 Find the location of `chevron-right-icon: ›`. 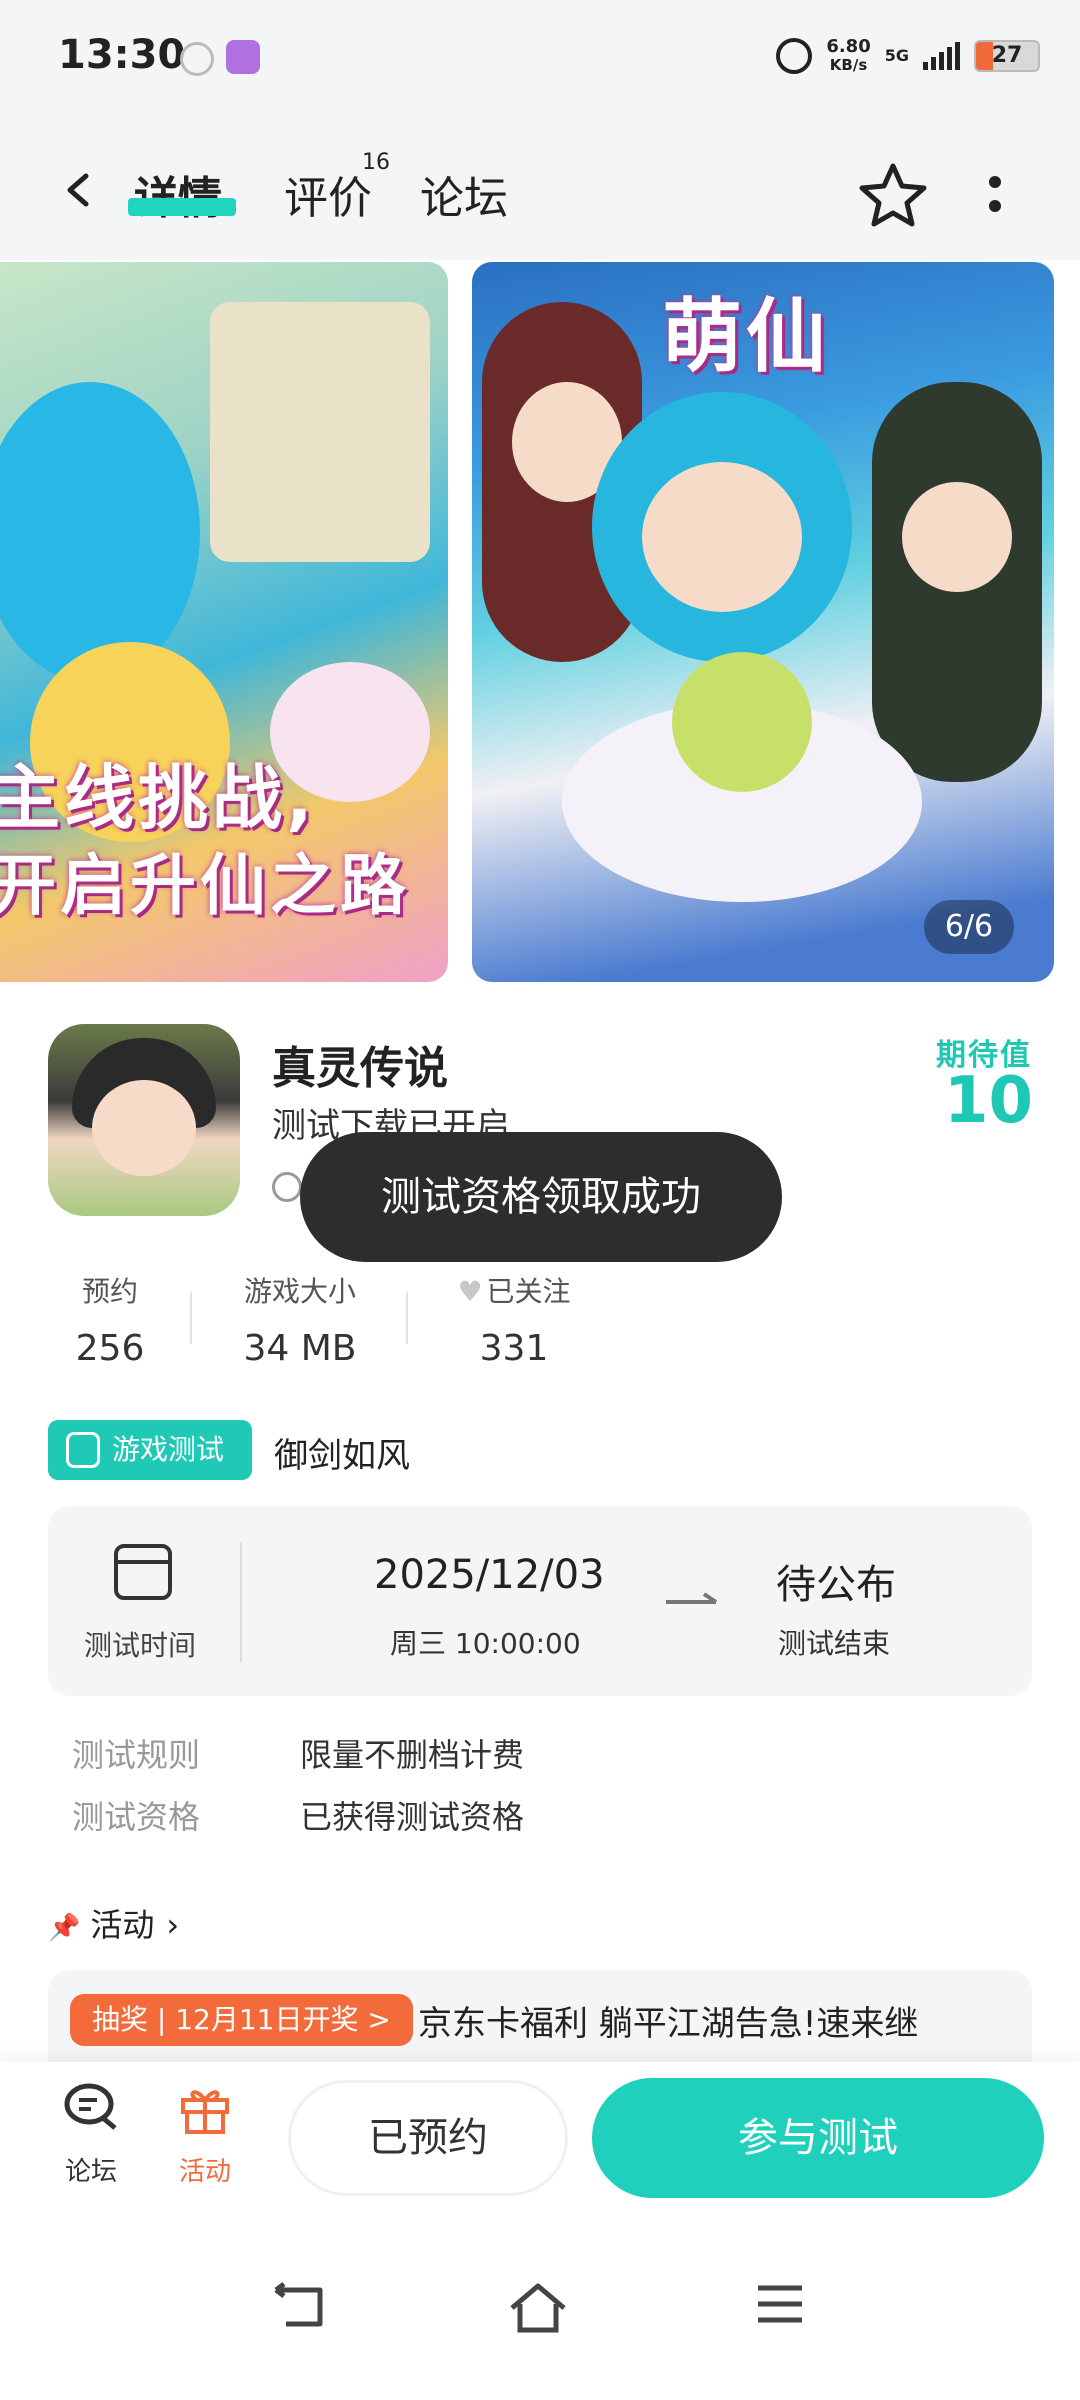

chevron-right-icon: › is located at coordinates (173, 1925).